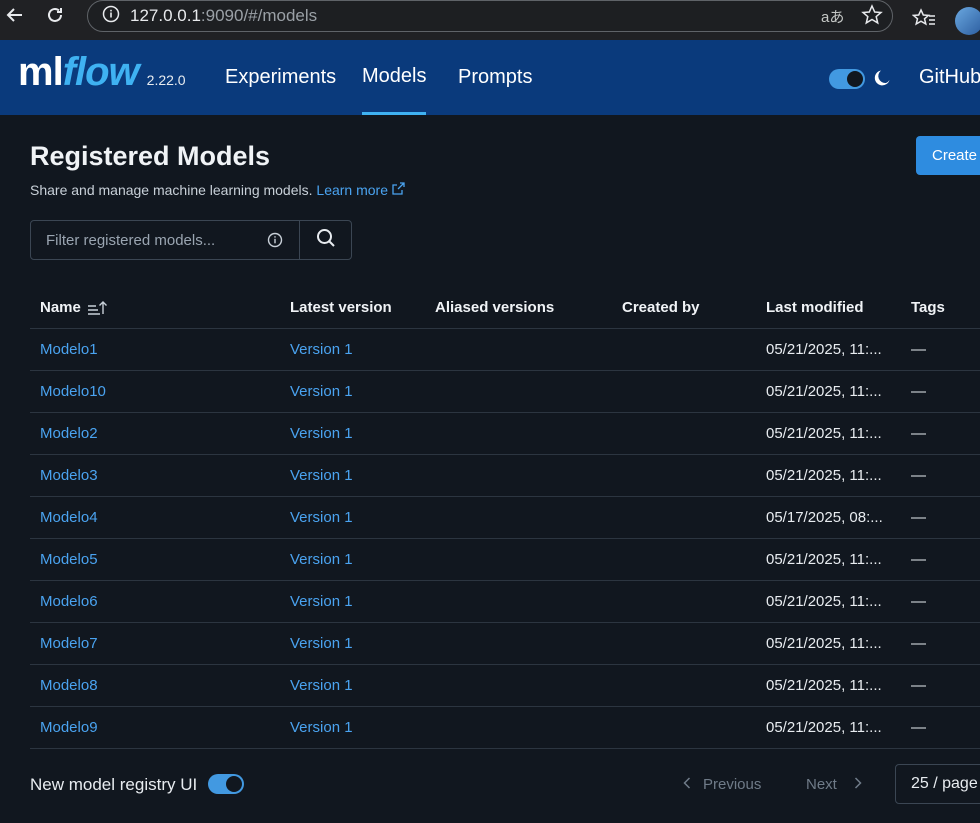  Describe the element at coordinates (41, 72) in the screenshot. I see `logo-ml: ml` at that location.